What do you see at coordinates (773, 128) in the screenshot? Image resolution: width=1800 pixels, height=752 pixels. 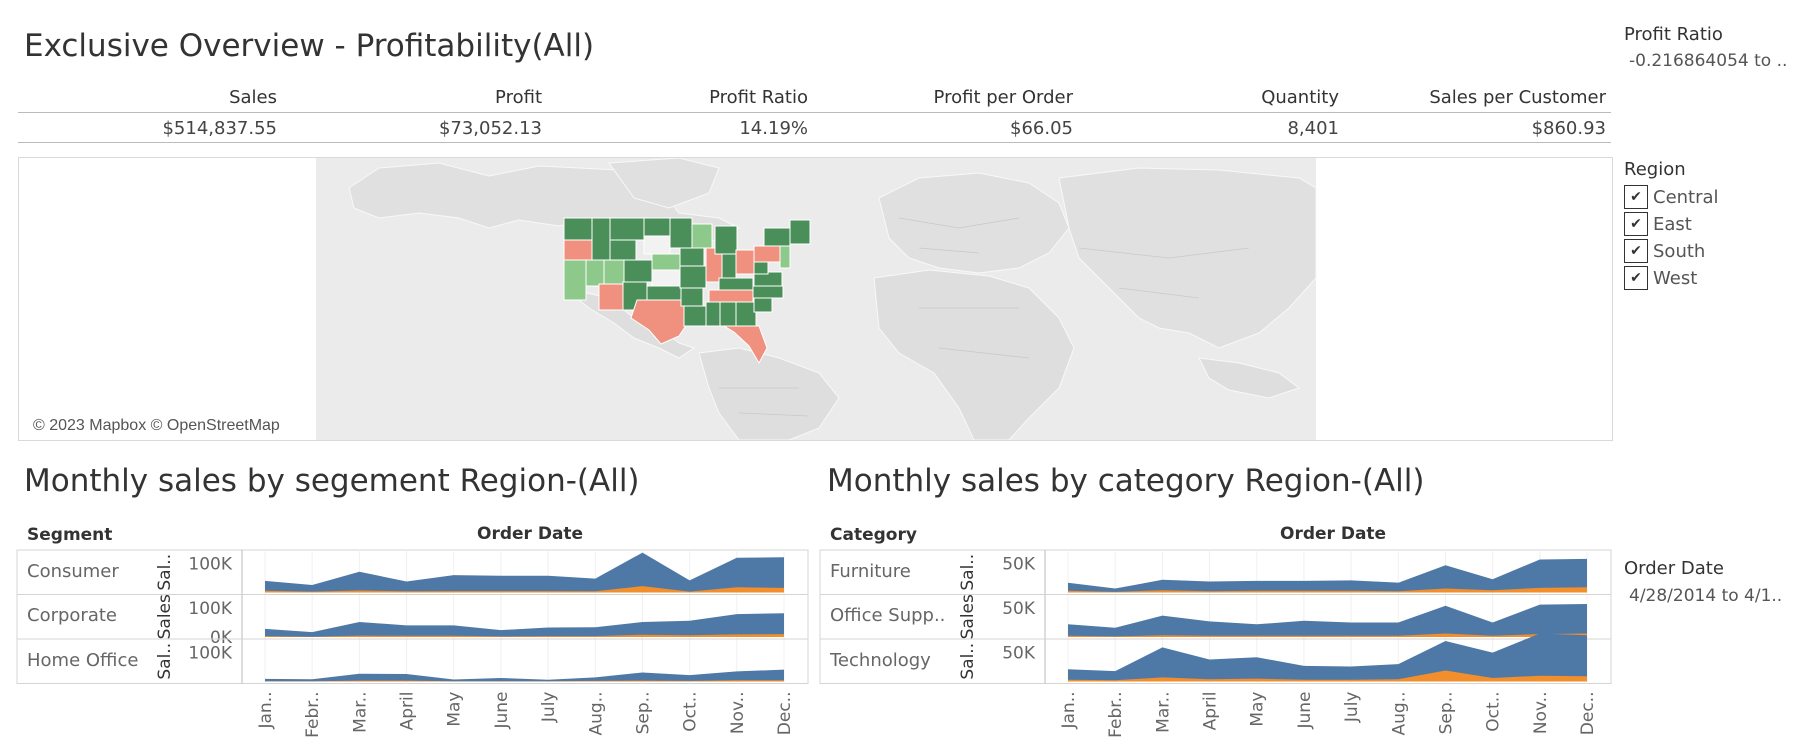 I see `kpi-value-profit-ratio: 14.19%` at bounding box center [773, 128].